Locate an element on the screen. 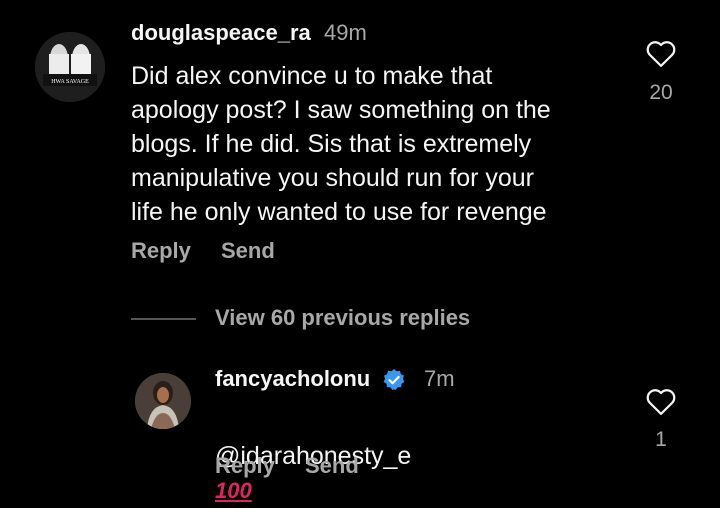 This screenshot has width=720, height=508. avatar-image-icon: HWA SAVAGE is located at coordinates (70, 67).